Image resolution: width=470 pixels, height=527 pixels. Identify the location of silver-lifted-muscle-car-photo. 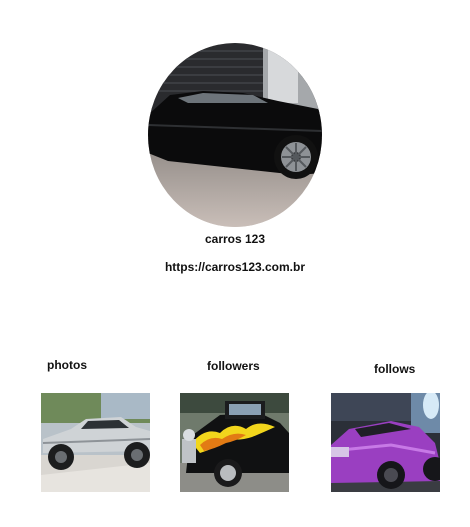
(95, 442).